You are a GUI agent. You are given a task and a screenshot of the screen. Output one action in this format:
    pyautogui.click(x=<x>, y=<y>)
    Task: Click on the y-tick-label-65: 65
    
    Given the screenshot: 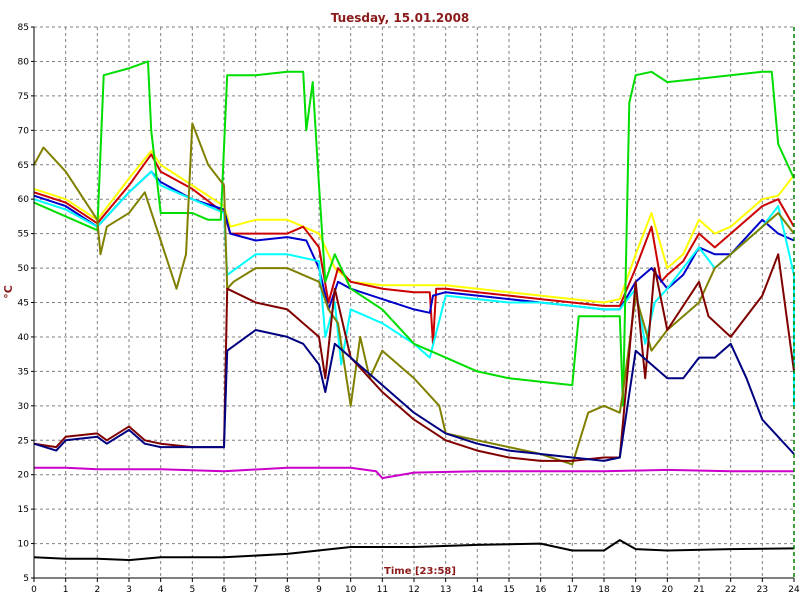 What is the action you would take?
    pyautogui.click(x=23, y=166)
    